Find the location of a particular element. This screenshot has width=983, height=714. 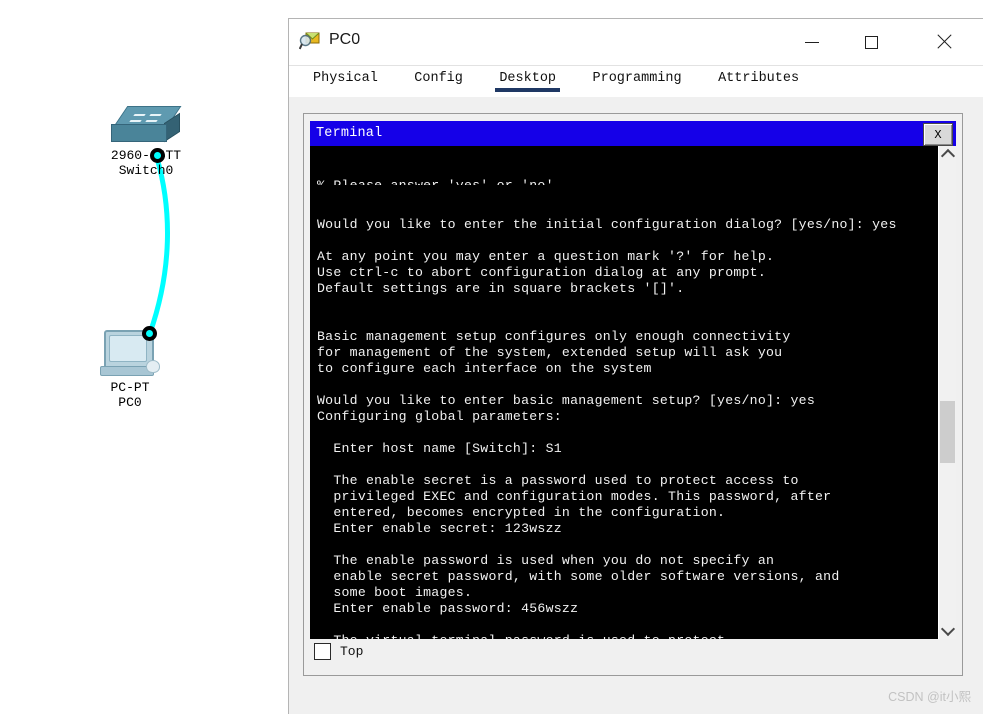

window-titlebar: PC0 is located at coordinates (636, 42).